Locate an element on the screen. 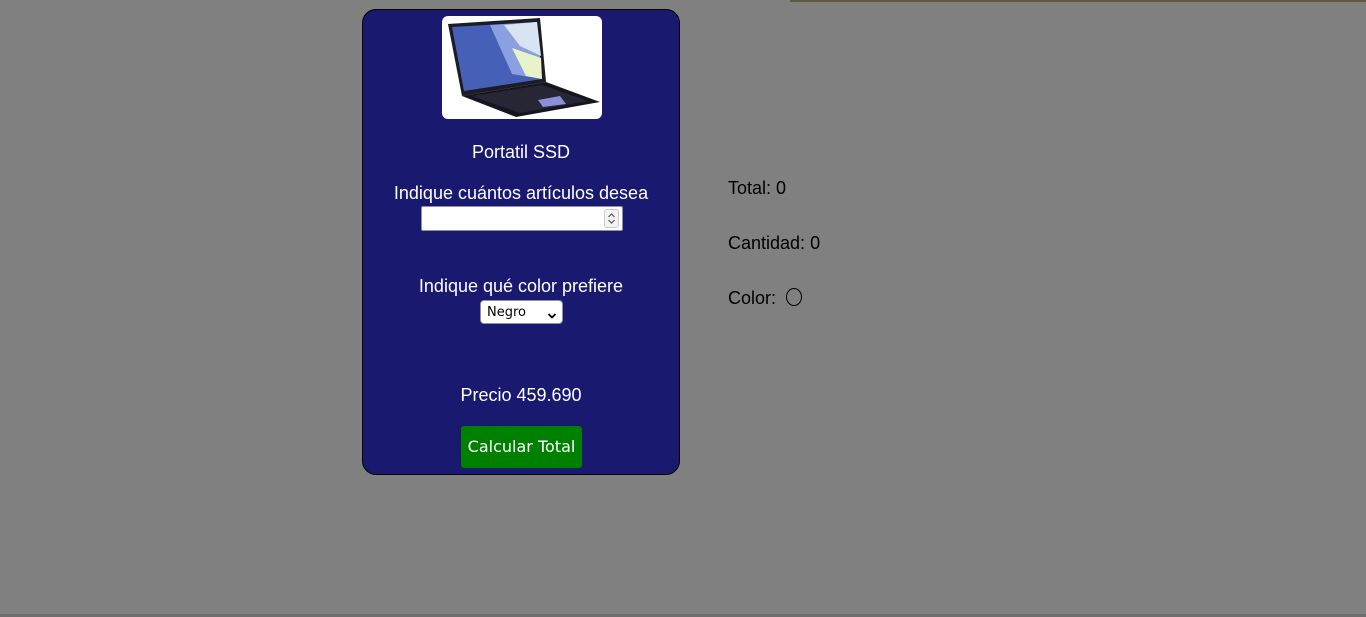  calculate-total-button: Calcular Total is located at coordinates (521, 447).